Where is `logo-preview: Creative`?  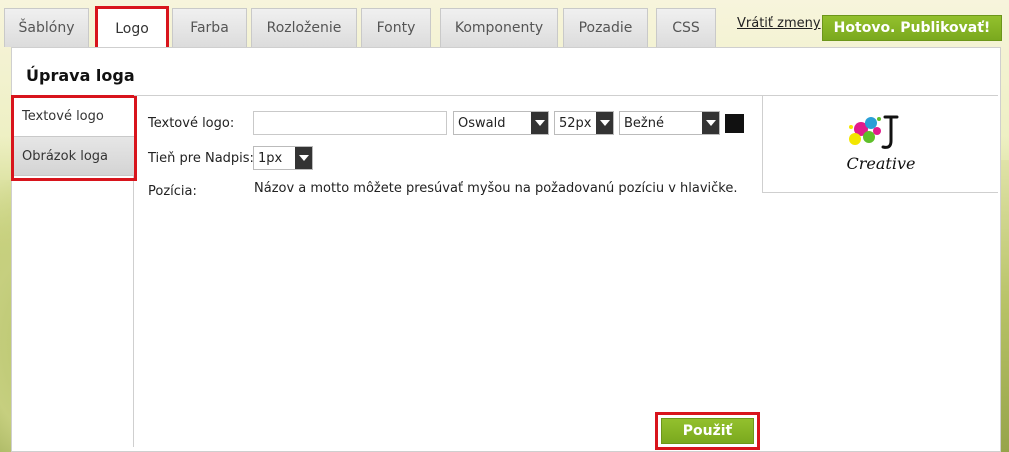 logo-preview: Creative is located at coordinates (880, 144).